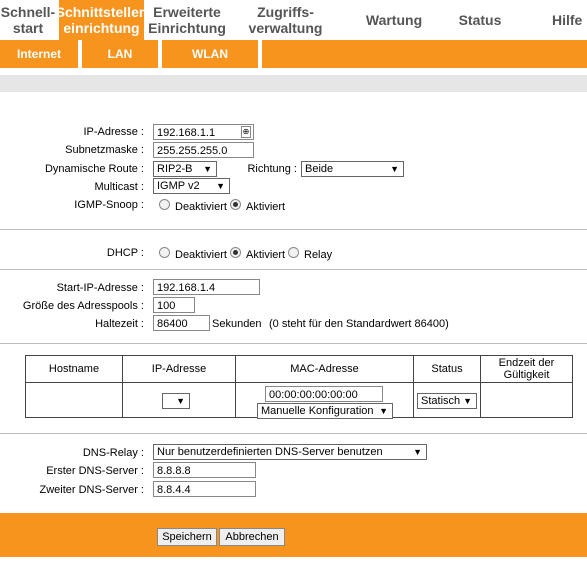  I want to click on status-value: Statisch, so click(441, 401).